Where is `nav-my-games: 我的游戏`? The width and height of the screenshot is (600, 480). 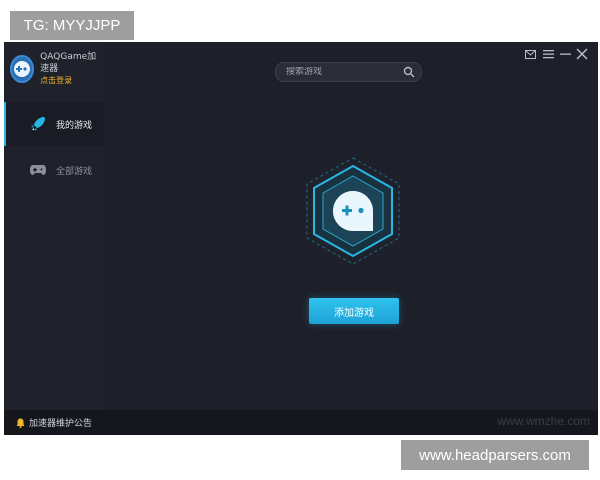
nav-my-games: 我的游戏 is located at coordinates (54, 124).